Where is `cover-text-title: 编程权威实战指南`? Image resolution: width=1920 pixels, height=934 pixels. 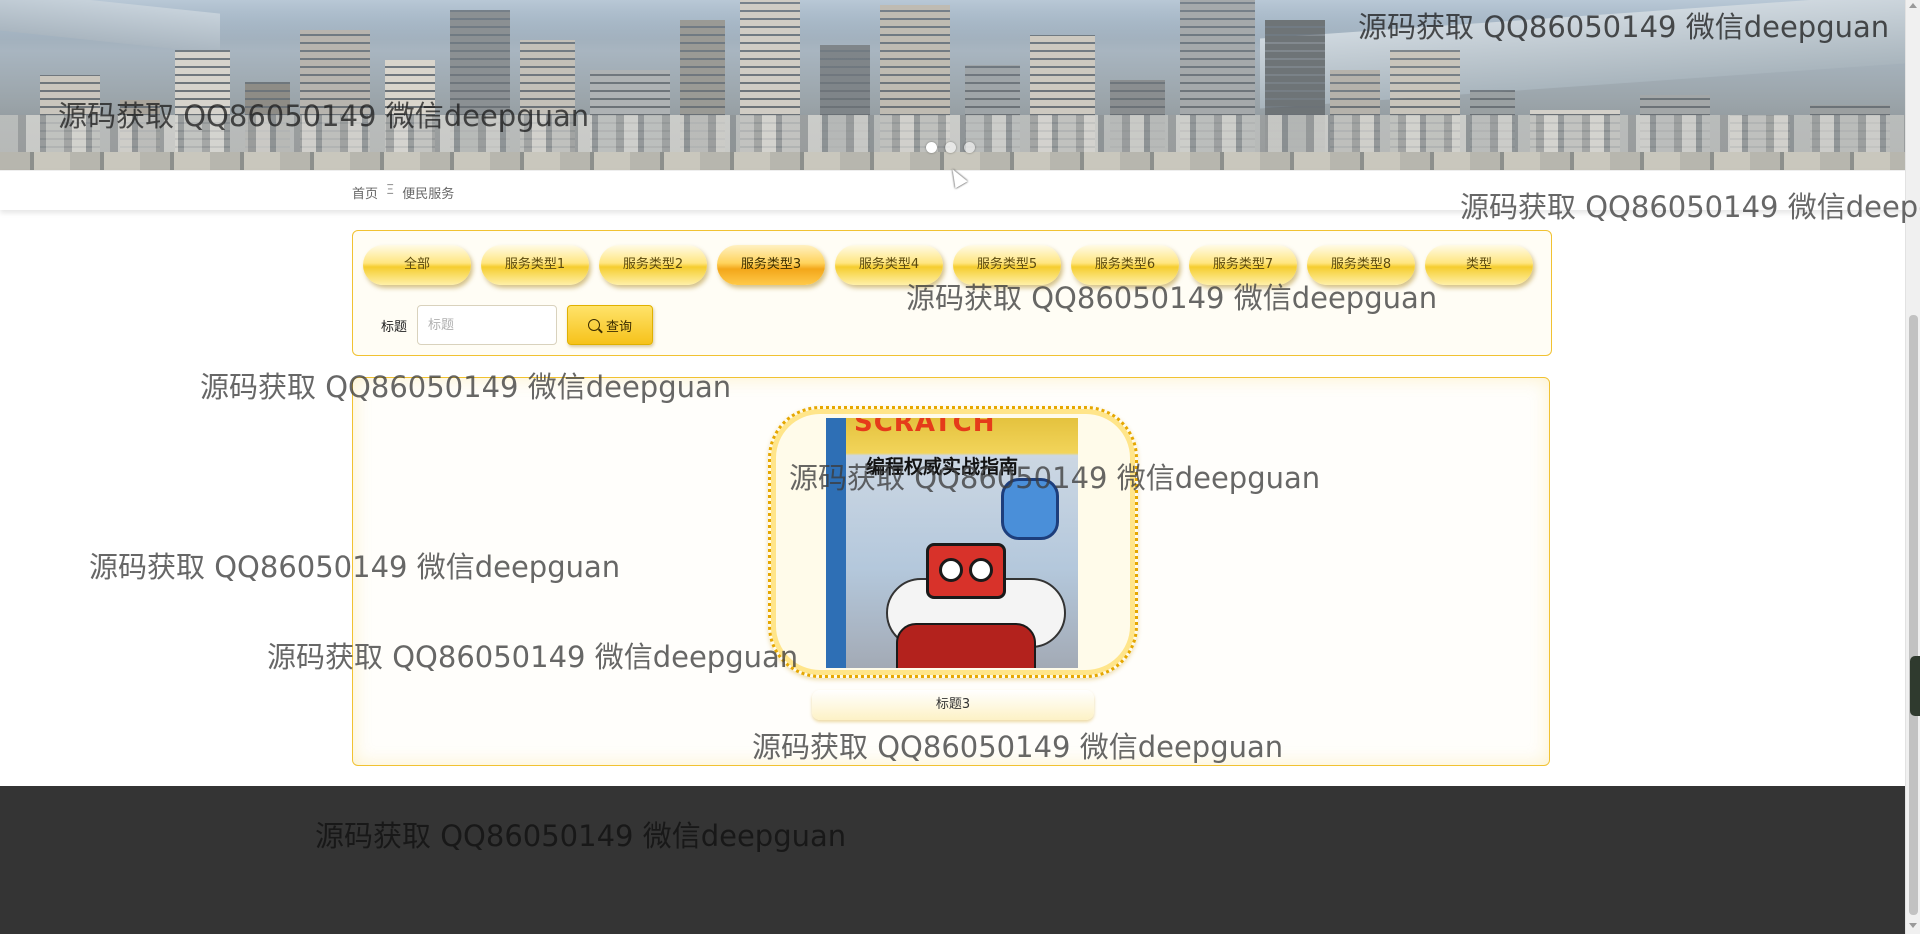
cover-text-title: 编程权威实战指南 is located at coordinates (942, 467).